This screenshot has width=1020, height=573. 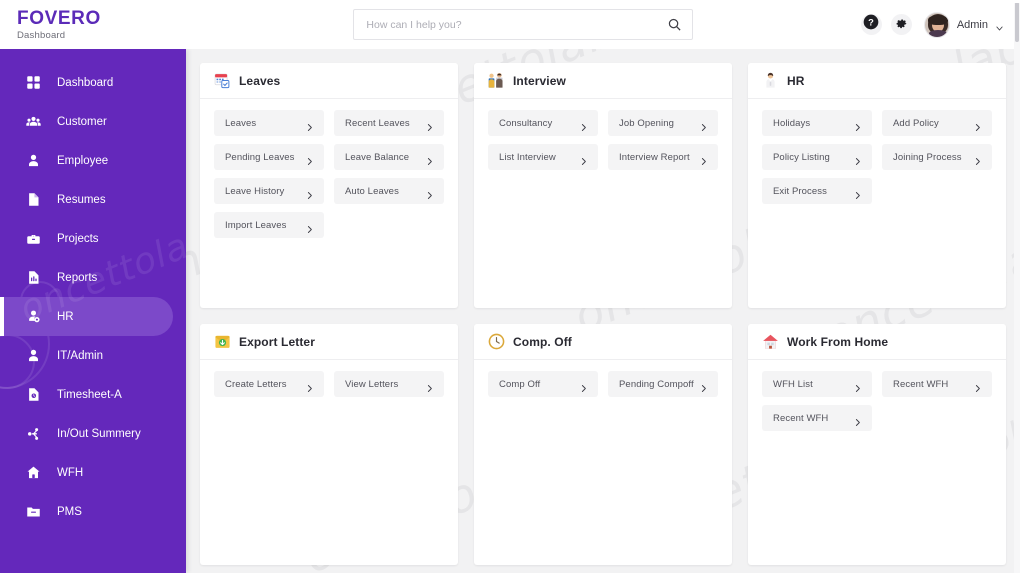 What do you see at coordinates (33, 82) in the screenshot?
I see `grid-icon` at bounding box center [33, 82].